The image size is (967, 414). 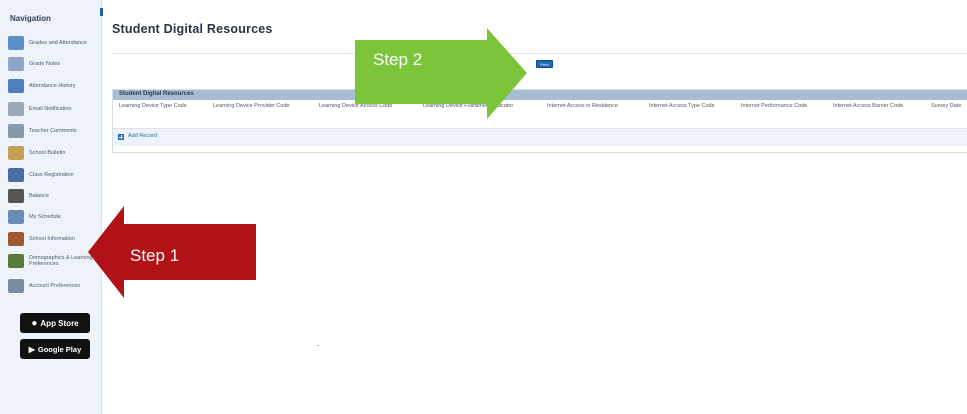 What do you see at coordinates (47, 153) in the screenshot?
I see `sidebar-item-label: School Bulletin` at bounding box center [47, 153].